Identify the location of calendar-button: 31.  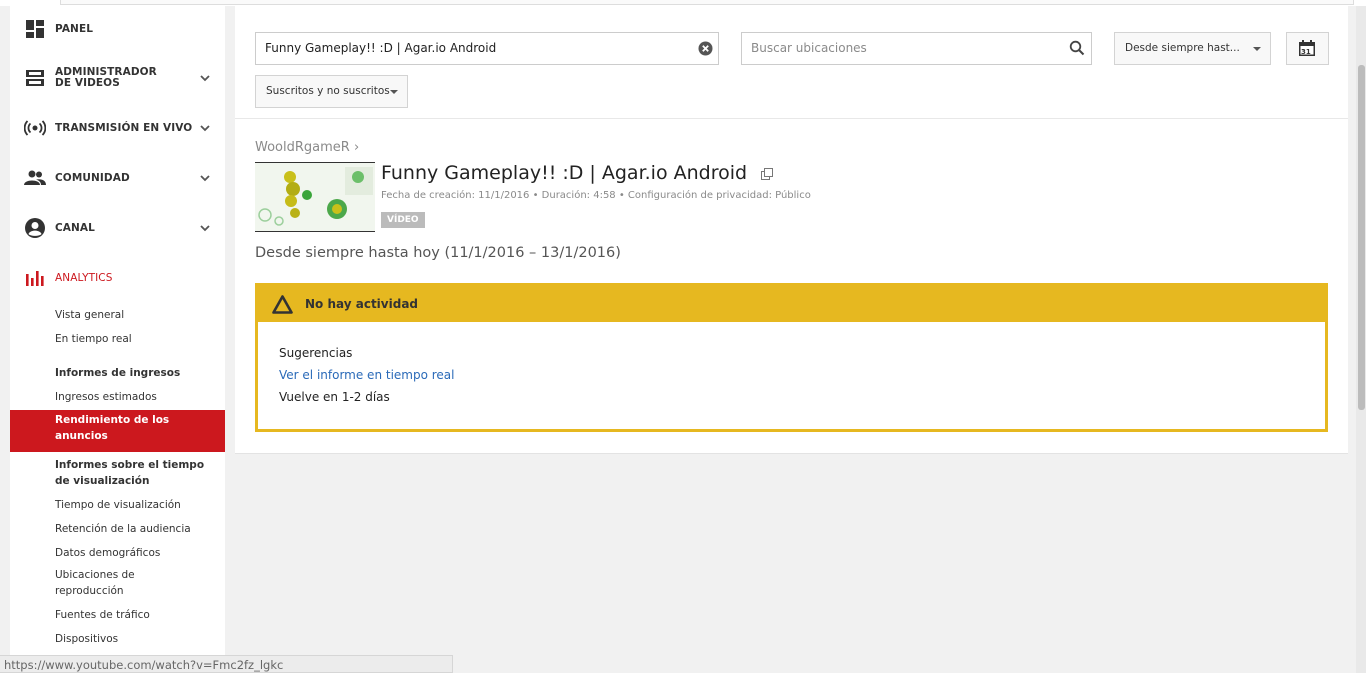
(1307, 48).